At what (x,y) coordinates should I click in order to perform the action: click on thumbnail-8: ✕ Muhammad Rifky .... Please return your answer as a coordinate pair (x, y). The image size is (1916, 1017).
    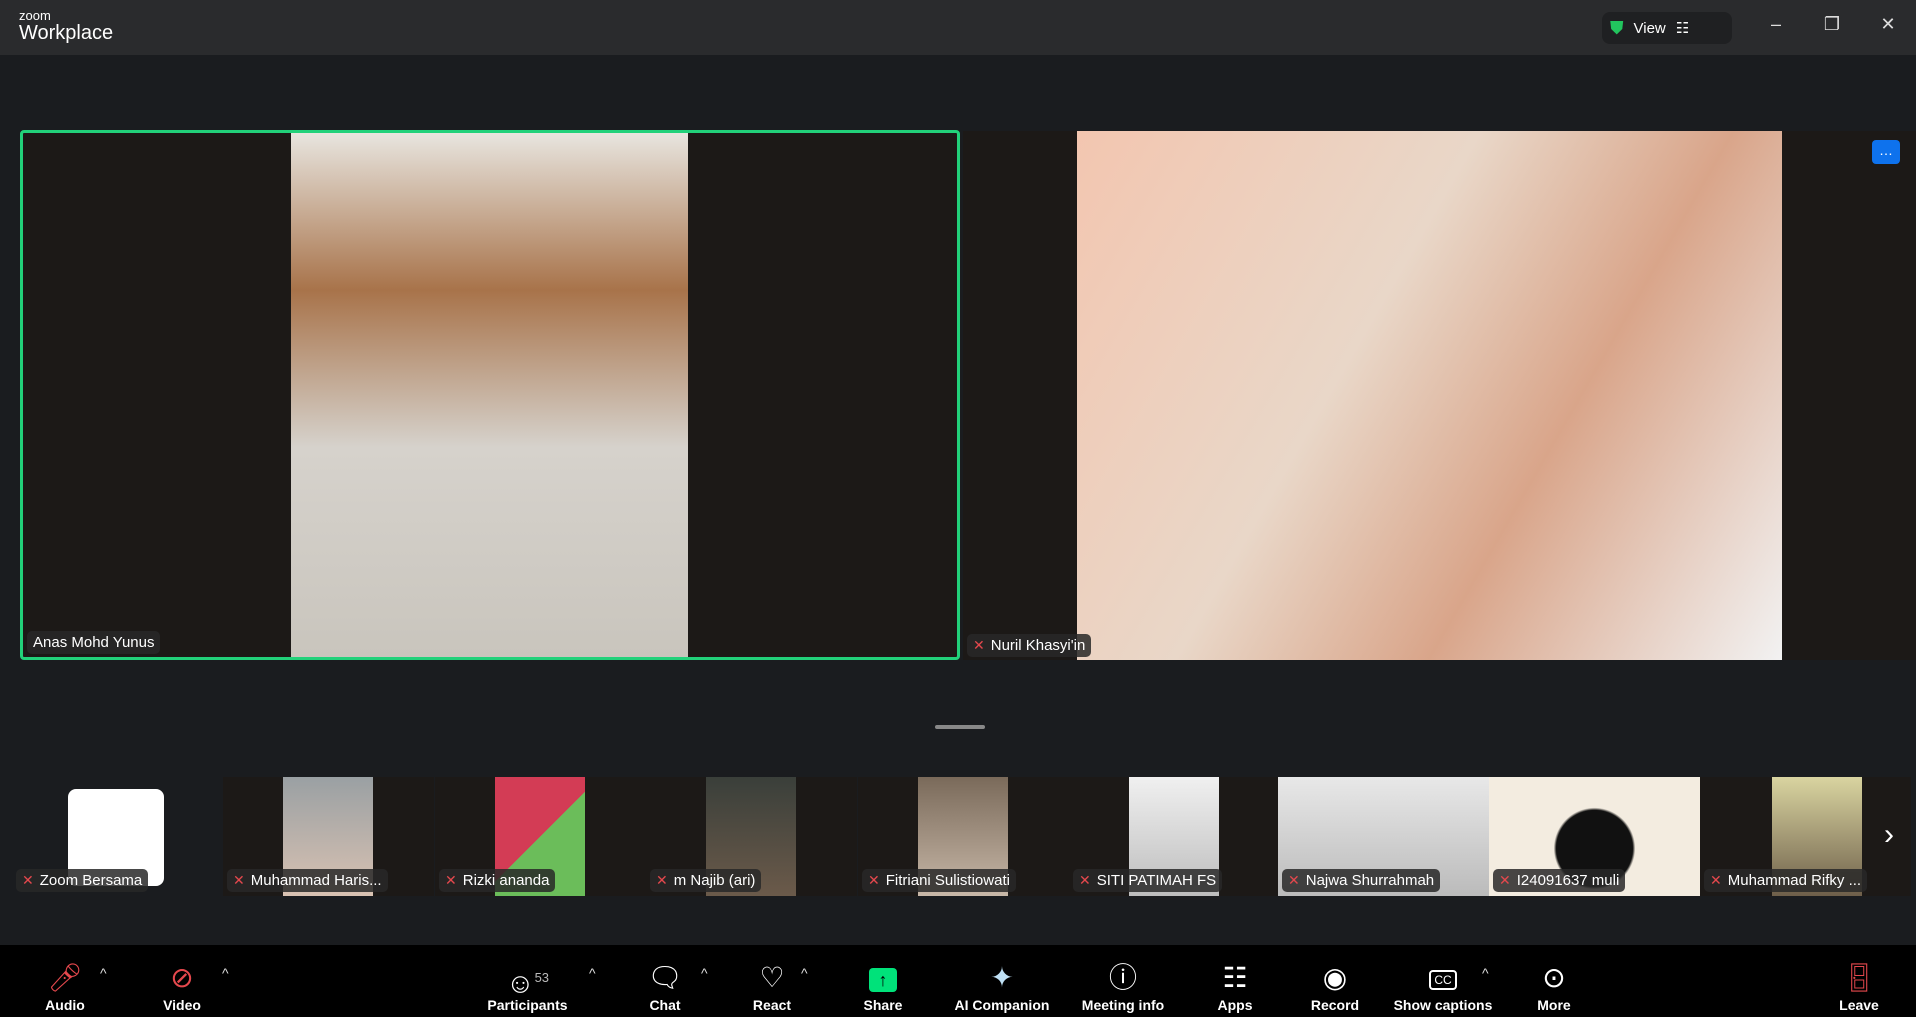
    Looking at the image, I should click on (1805, 836).